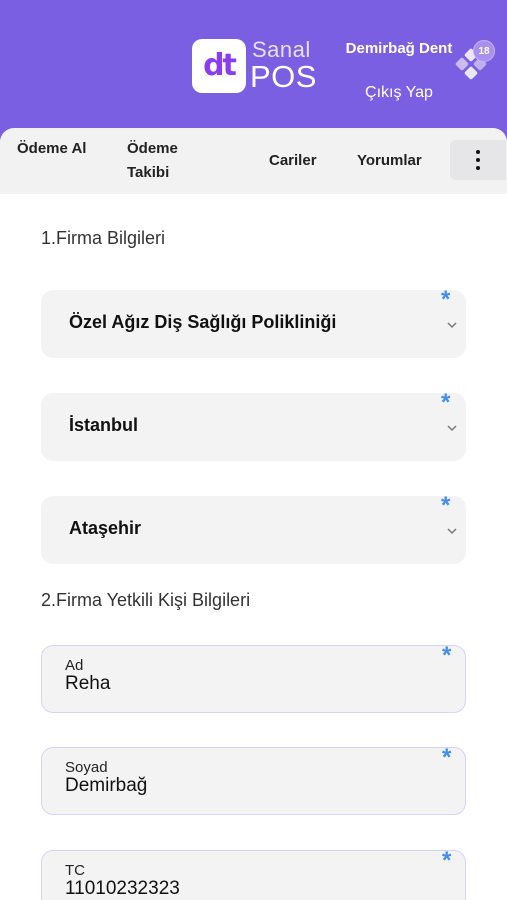  I want to click on first-name-label: Ad, so click(74, 665).